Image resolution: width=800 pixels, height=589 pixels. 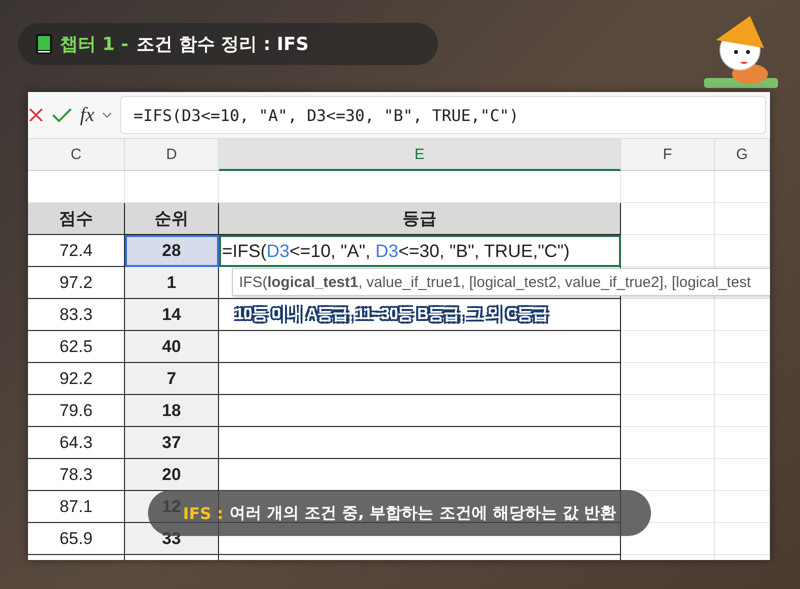 What do you see at coordinates (420, 219) in the screenshot?
I see `table-header-cell: 등급` at bounding box center [420, 219].